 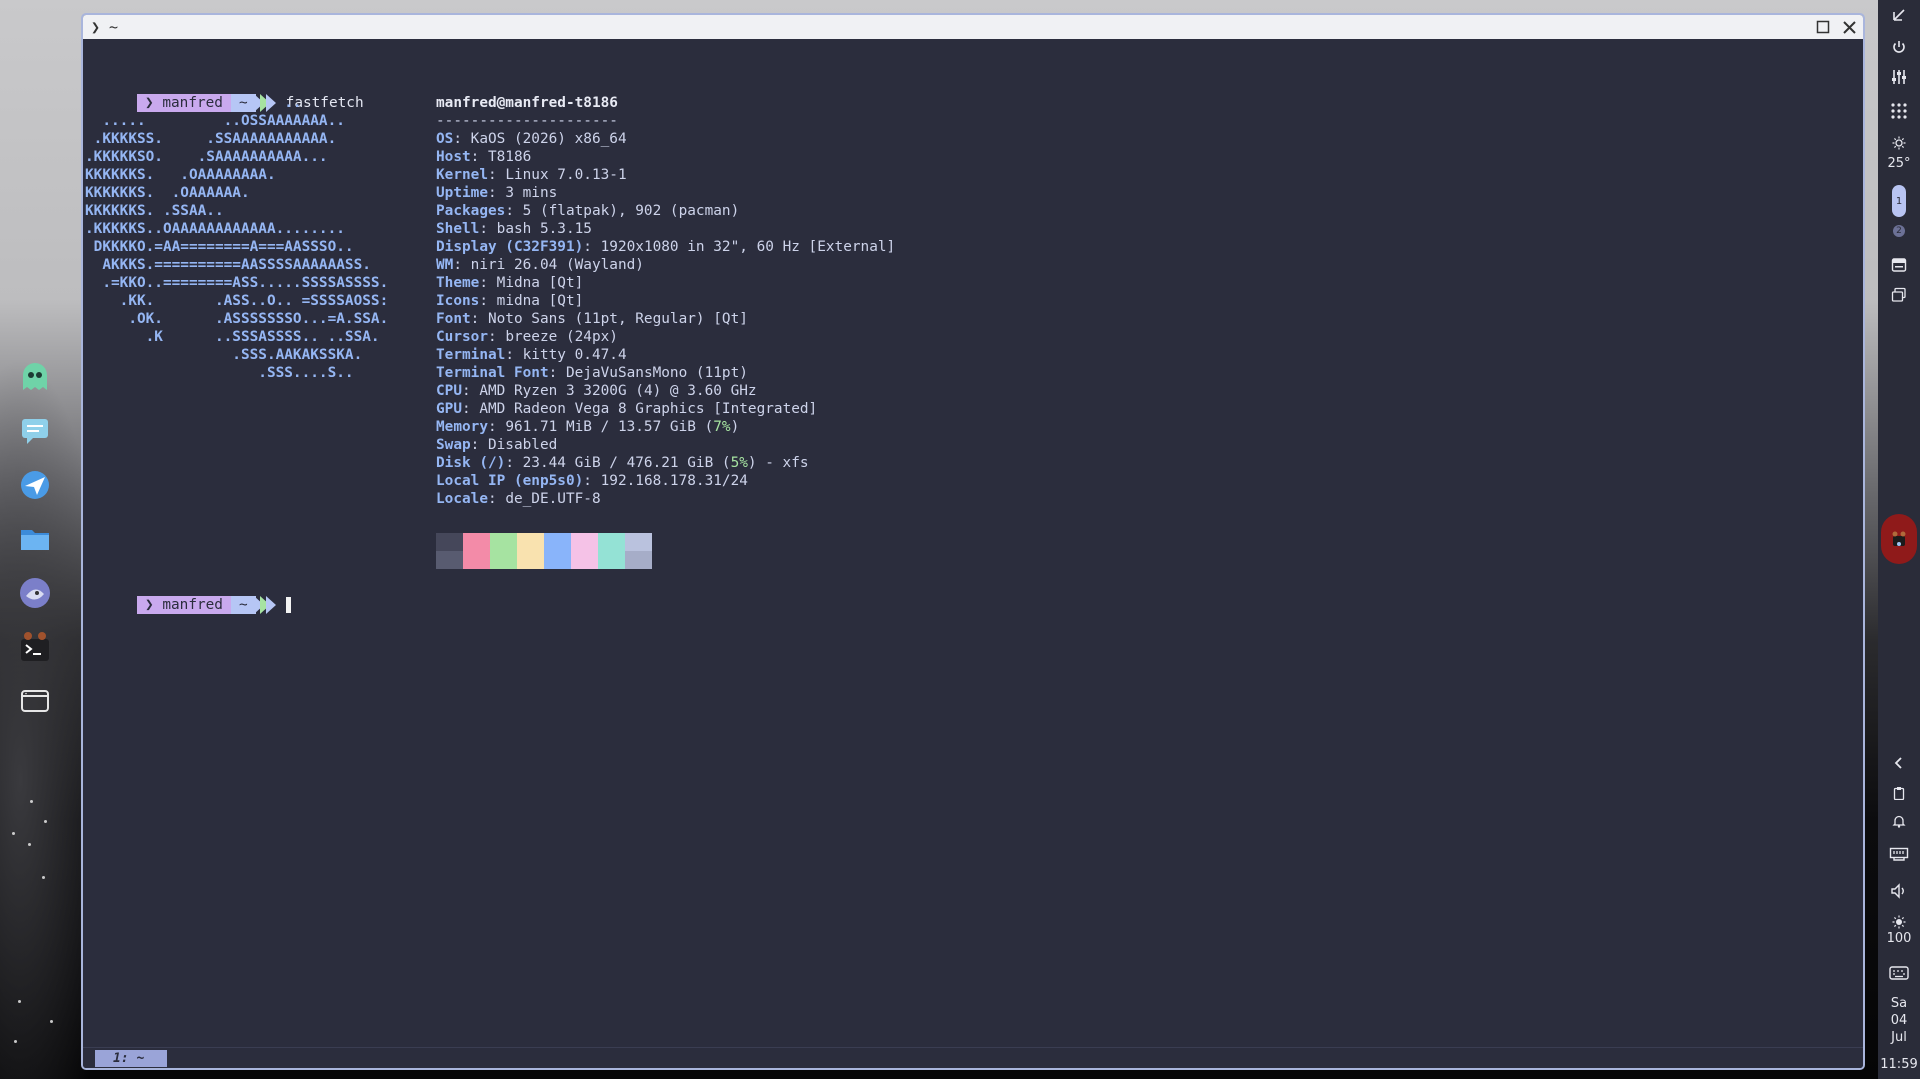 I want to click on sysinfo-row: Theme: Midna [Qt], so click(x=510, y=283).